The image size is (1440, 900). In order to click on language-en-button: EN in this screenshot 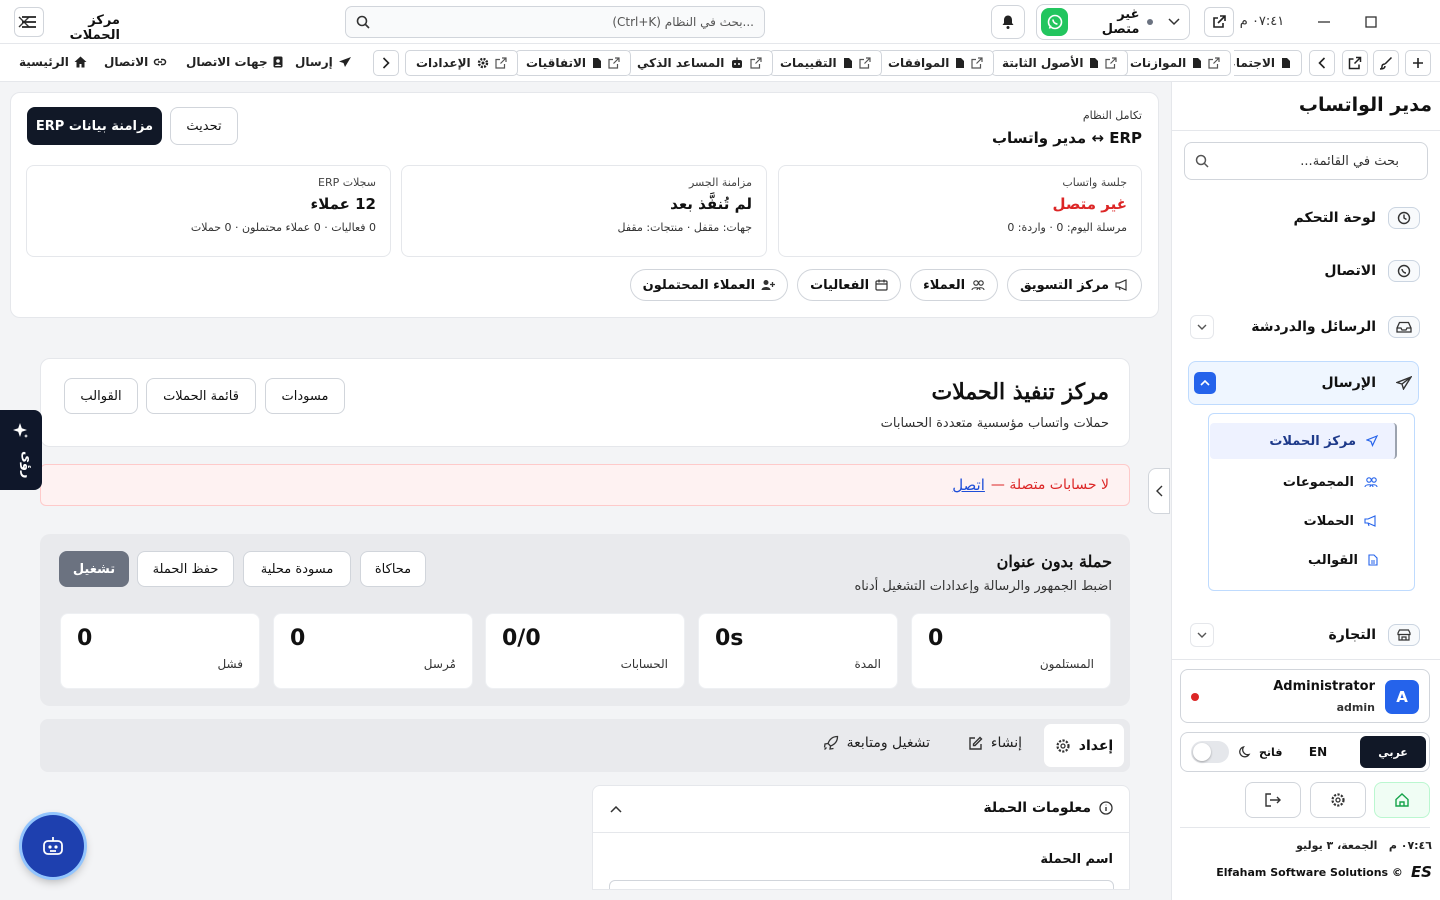, I will do `click(1318, 752)`.